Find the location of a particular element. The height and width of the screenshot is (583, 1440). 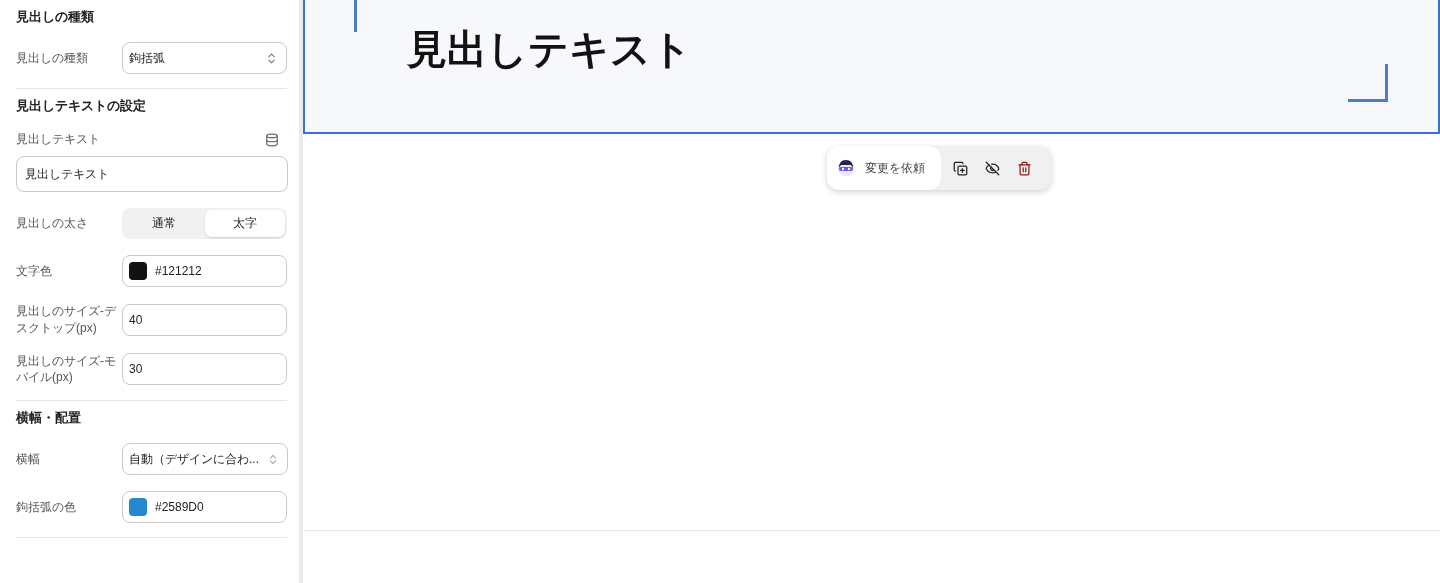

copy-plus-icon is located at coordinates (960, 168).